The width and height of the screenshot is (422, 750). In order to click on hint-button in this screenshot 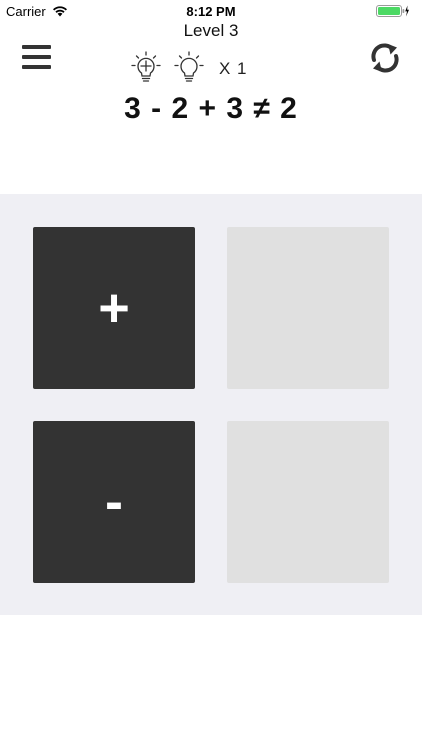, I will do `click(189, 68)`.